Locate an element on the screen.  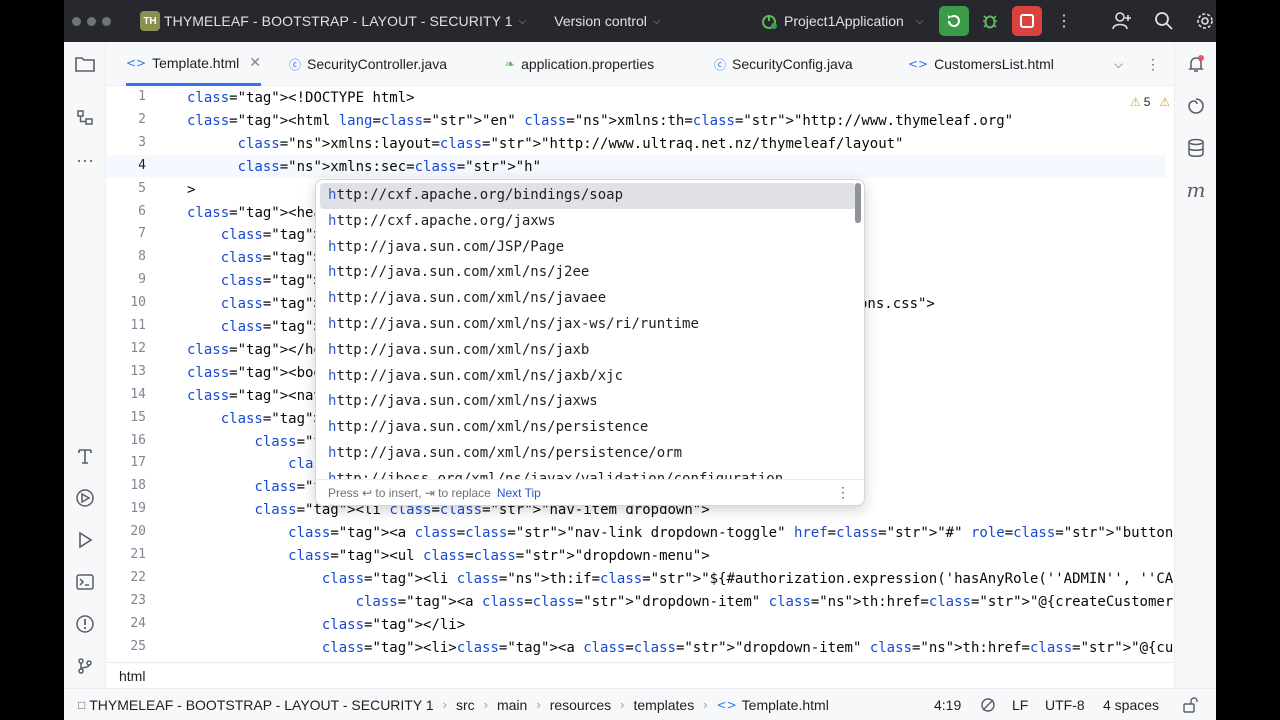
version-control-menu: Version control is located at coordinates (600, 21).